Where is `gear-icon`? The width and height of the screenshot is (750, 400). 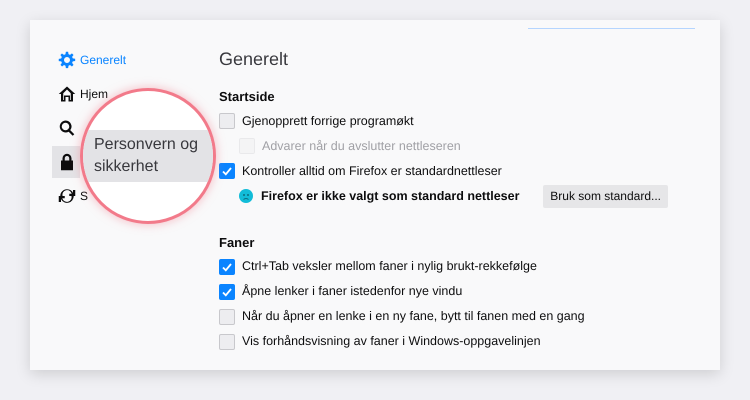
gear-icon is located at coordinates (67, 60).